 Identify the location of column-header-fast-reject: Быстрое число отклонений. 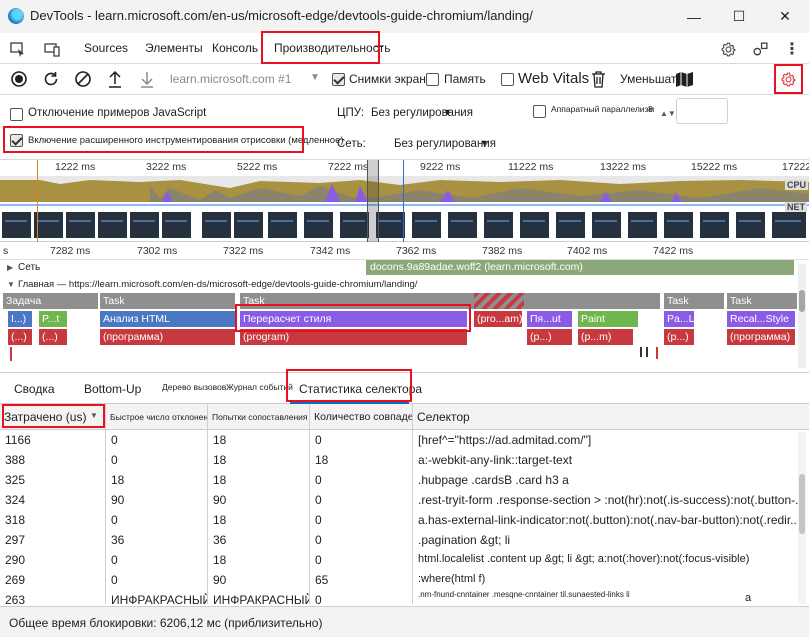
(157, 417).